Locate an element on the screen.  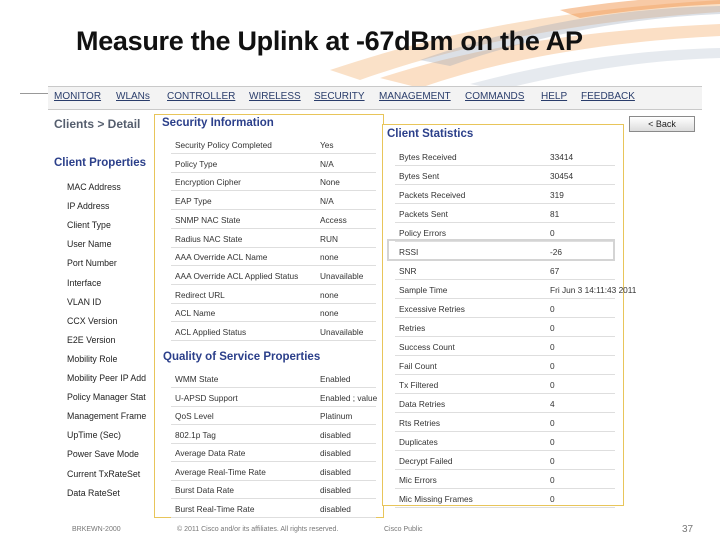
nav-controller: CONTROLLER is located at coordinates (201, 96).